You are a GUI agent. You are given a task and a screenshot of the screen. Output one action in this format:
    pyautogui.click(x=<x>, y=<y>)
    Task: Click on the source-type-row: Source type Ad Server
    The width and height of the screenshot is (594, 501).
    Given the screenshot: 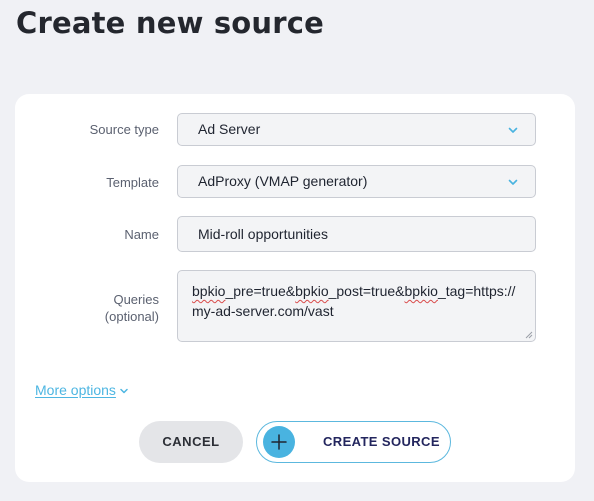 What is the action you would take?
    pyautogui.click(x=295, y=129)
    